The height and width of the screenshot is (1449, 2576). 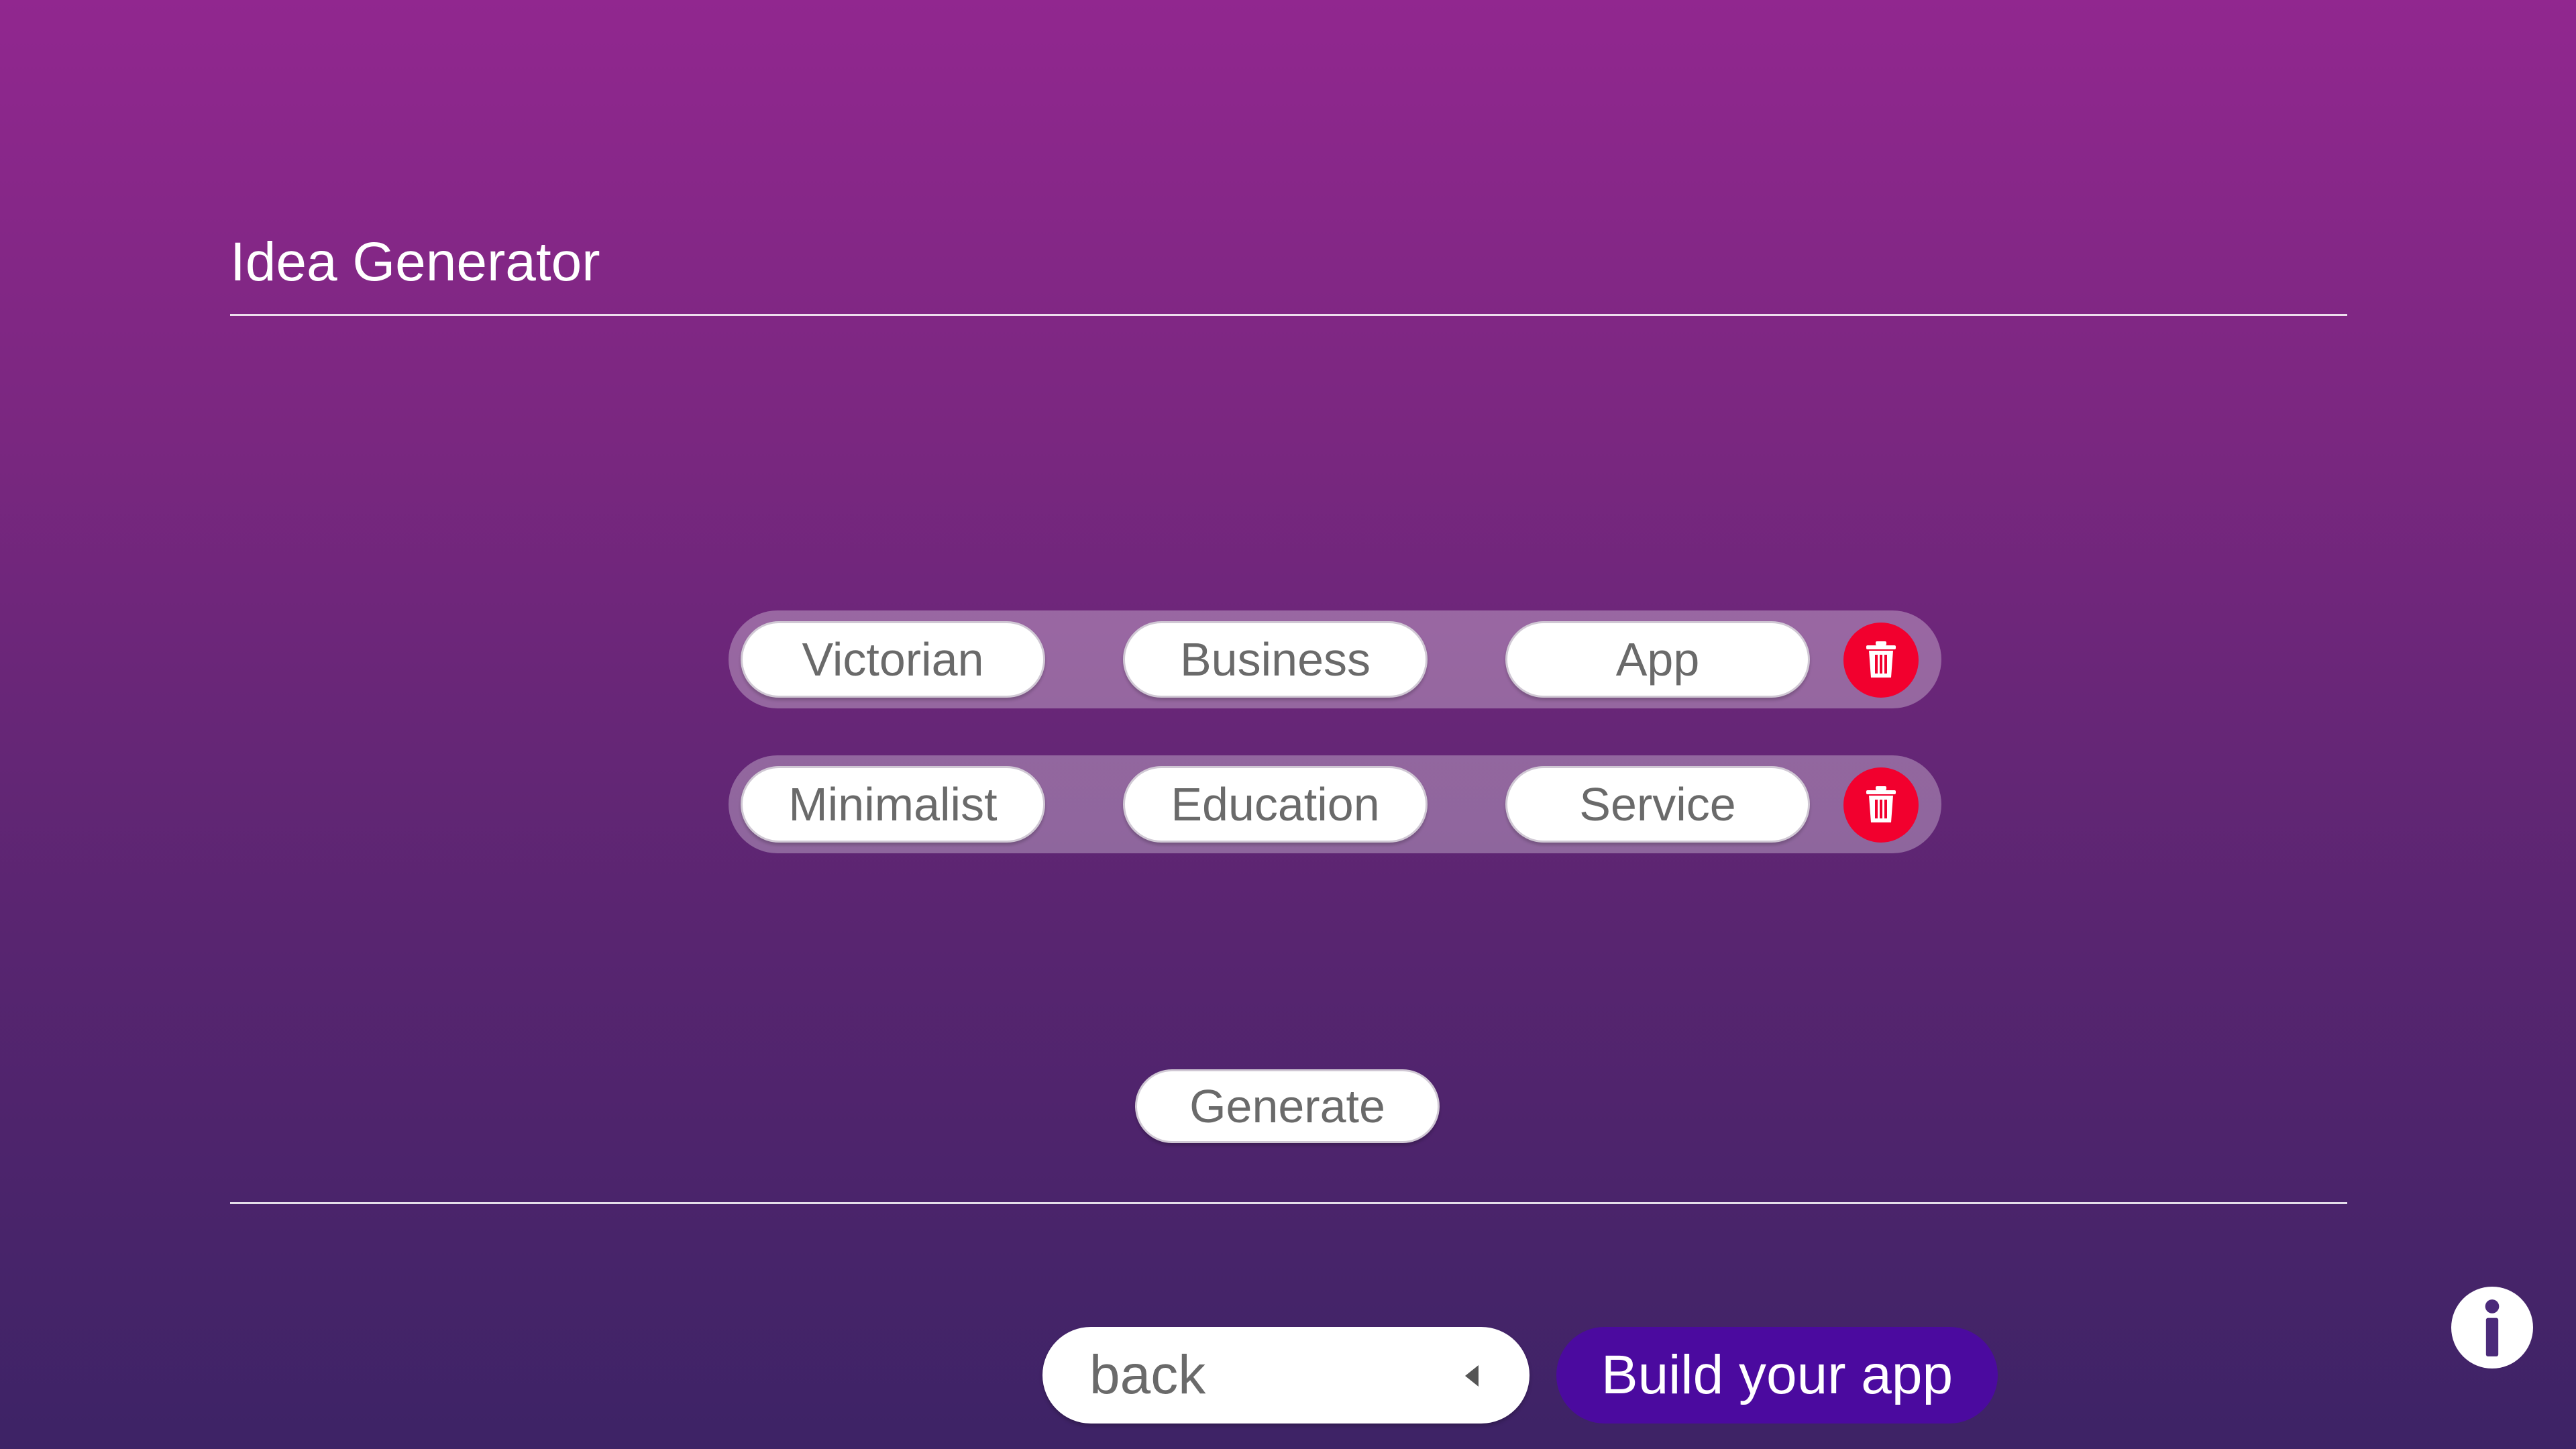 What do you see at coordinates (893, 804) in the screenshot?
I see `idea-word-chip: Minimalist` at bounding box center [893, 804].